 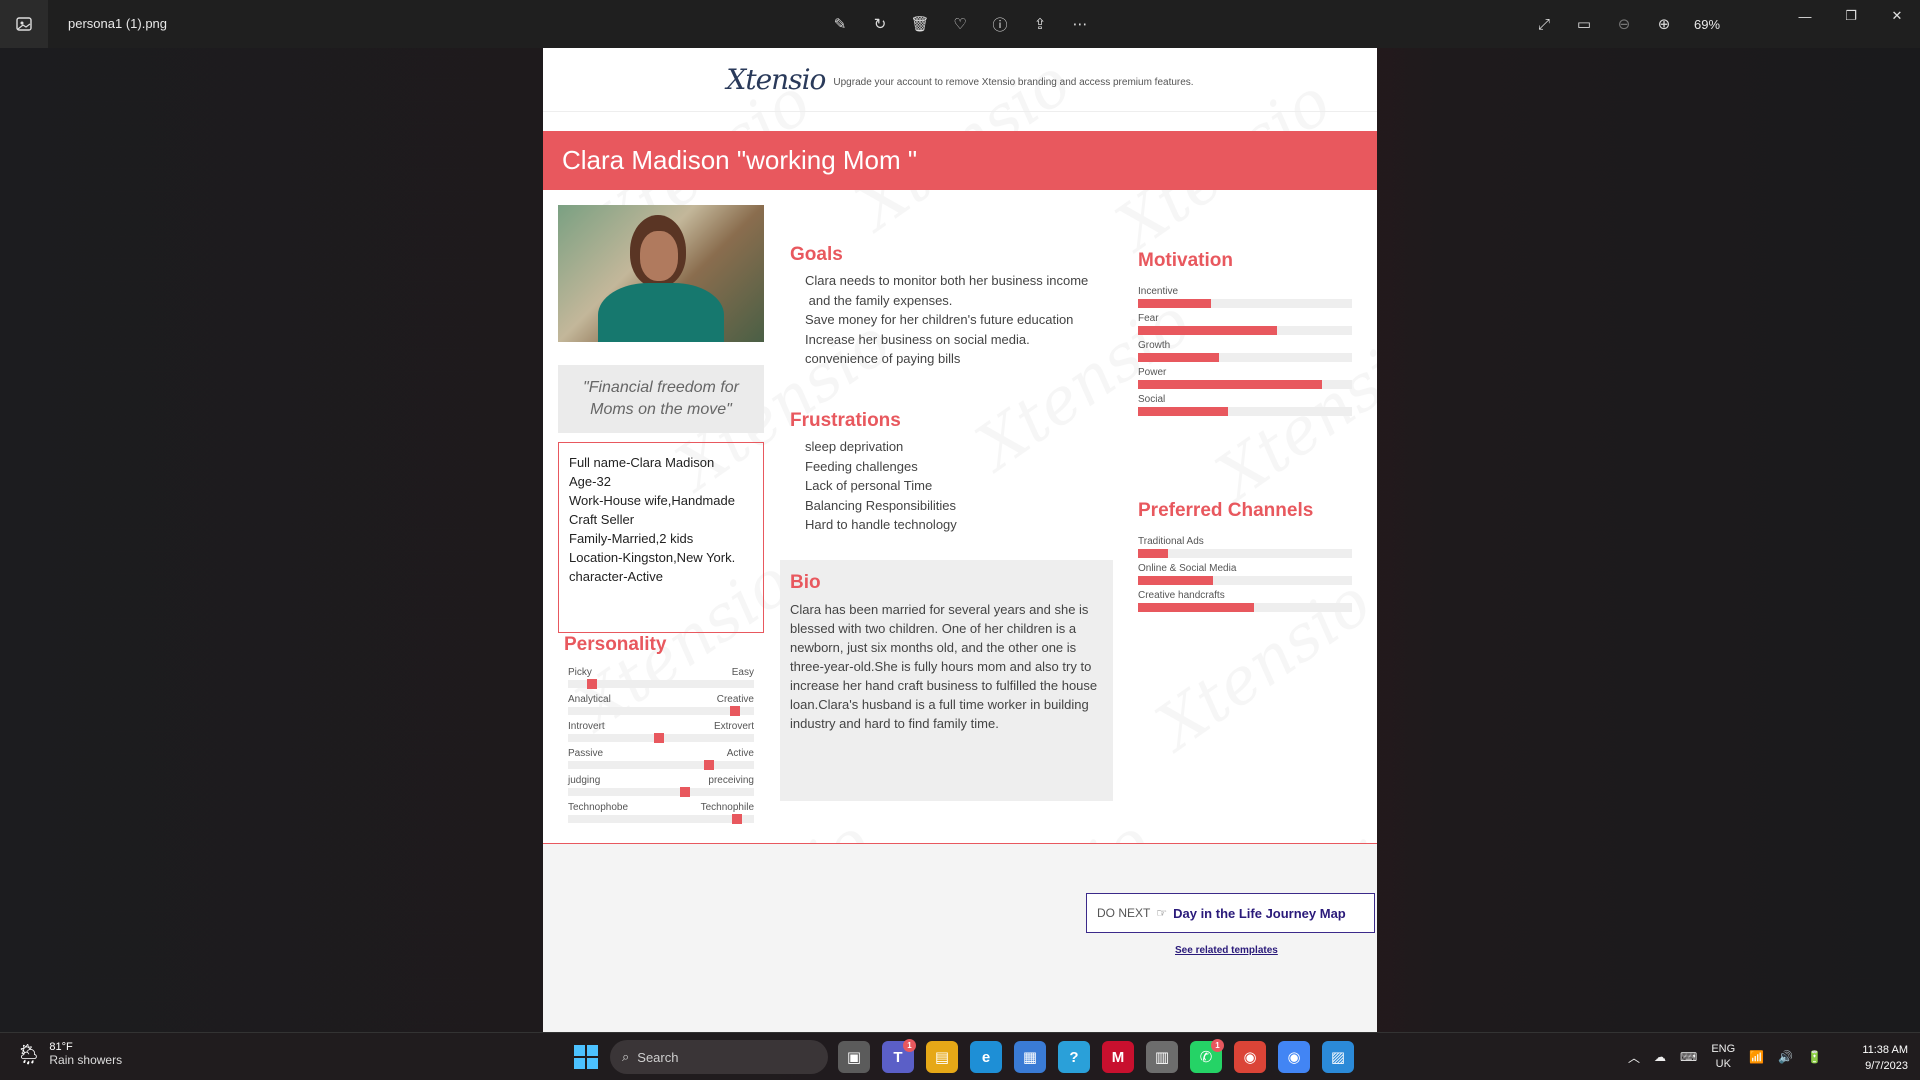 I want to click on info-icon: ⓘ, so click(x=1000, y=24).